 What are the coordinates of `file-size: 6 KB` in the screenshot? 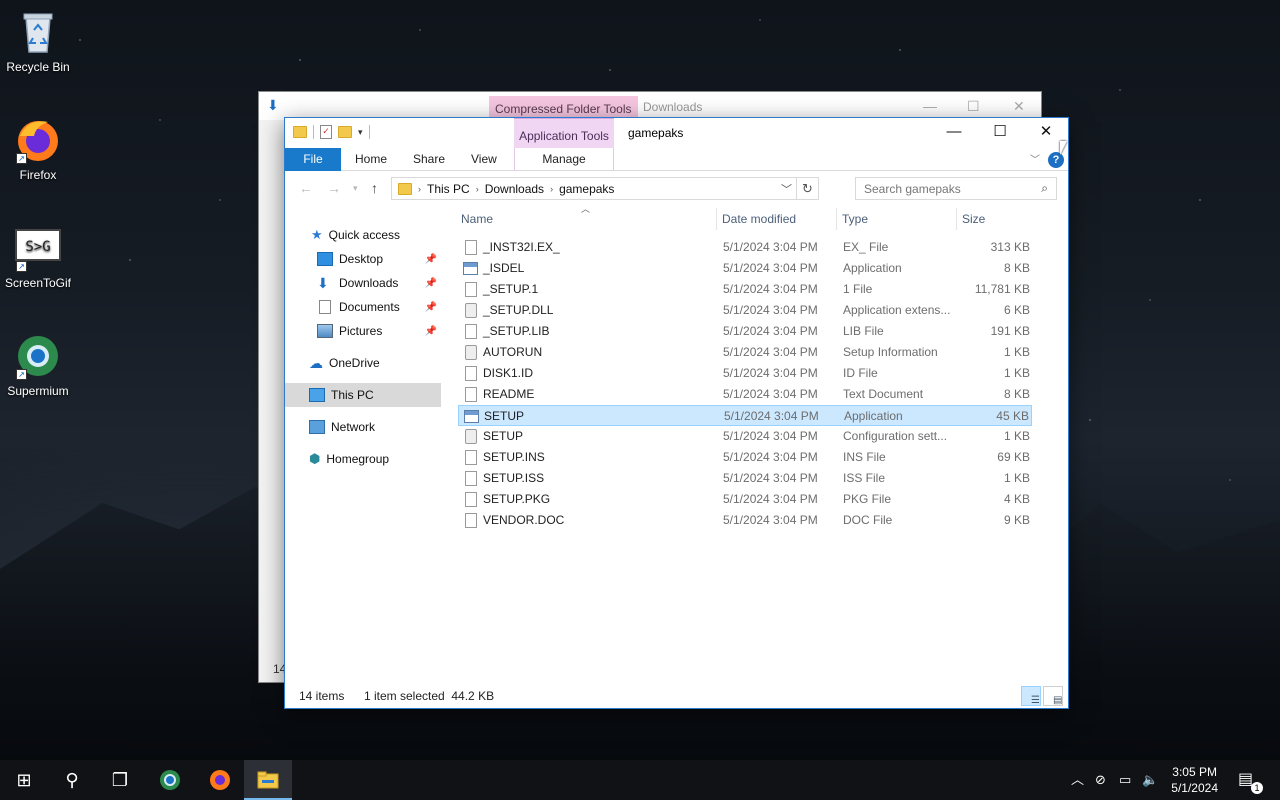 It's located at (1016, 310).